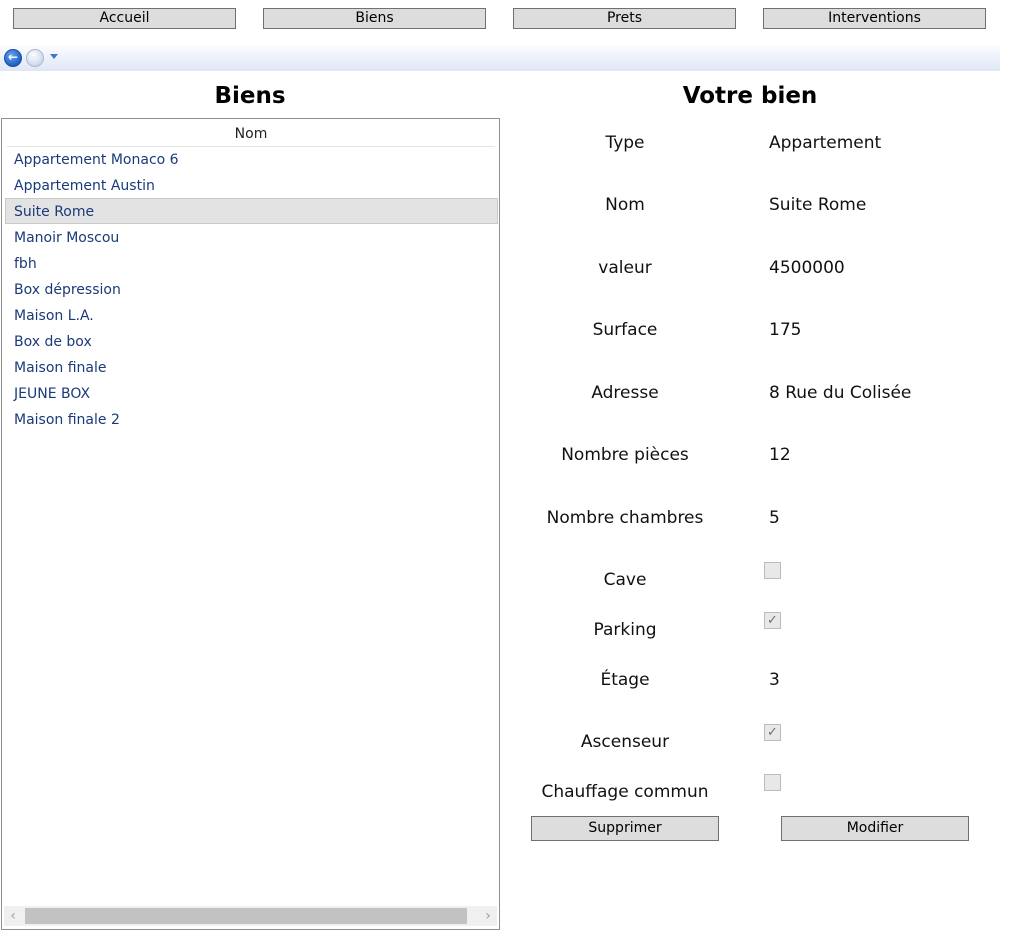  What do you see at coordinates (124, 18) in the screenshot?
I see `nav-accueil-button: Accueil` at bounding box center [124, 18].